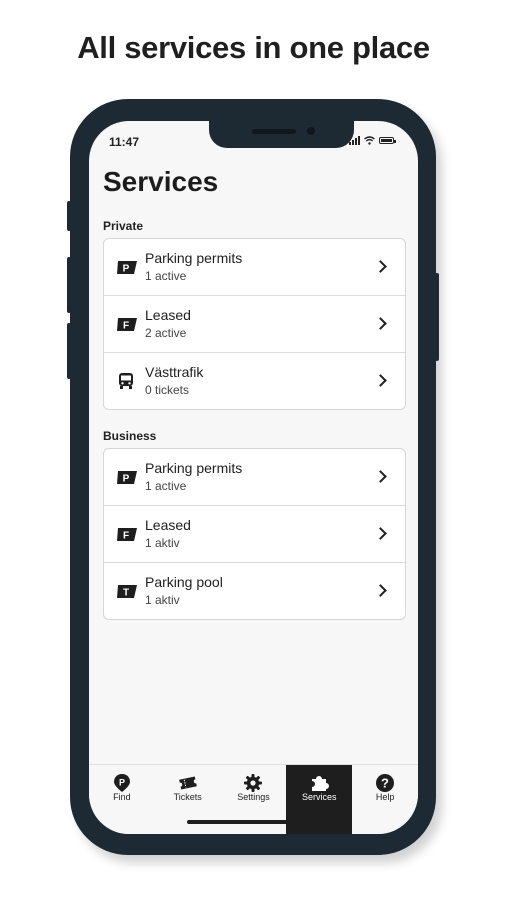 This screenshot has height=900, width=507. Describe the element at coordinates (311, 131) in the screenshot. I see `front-camera` at that location.